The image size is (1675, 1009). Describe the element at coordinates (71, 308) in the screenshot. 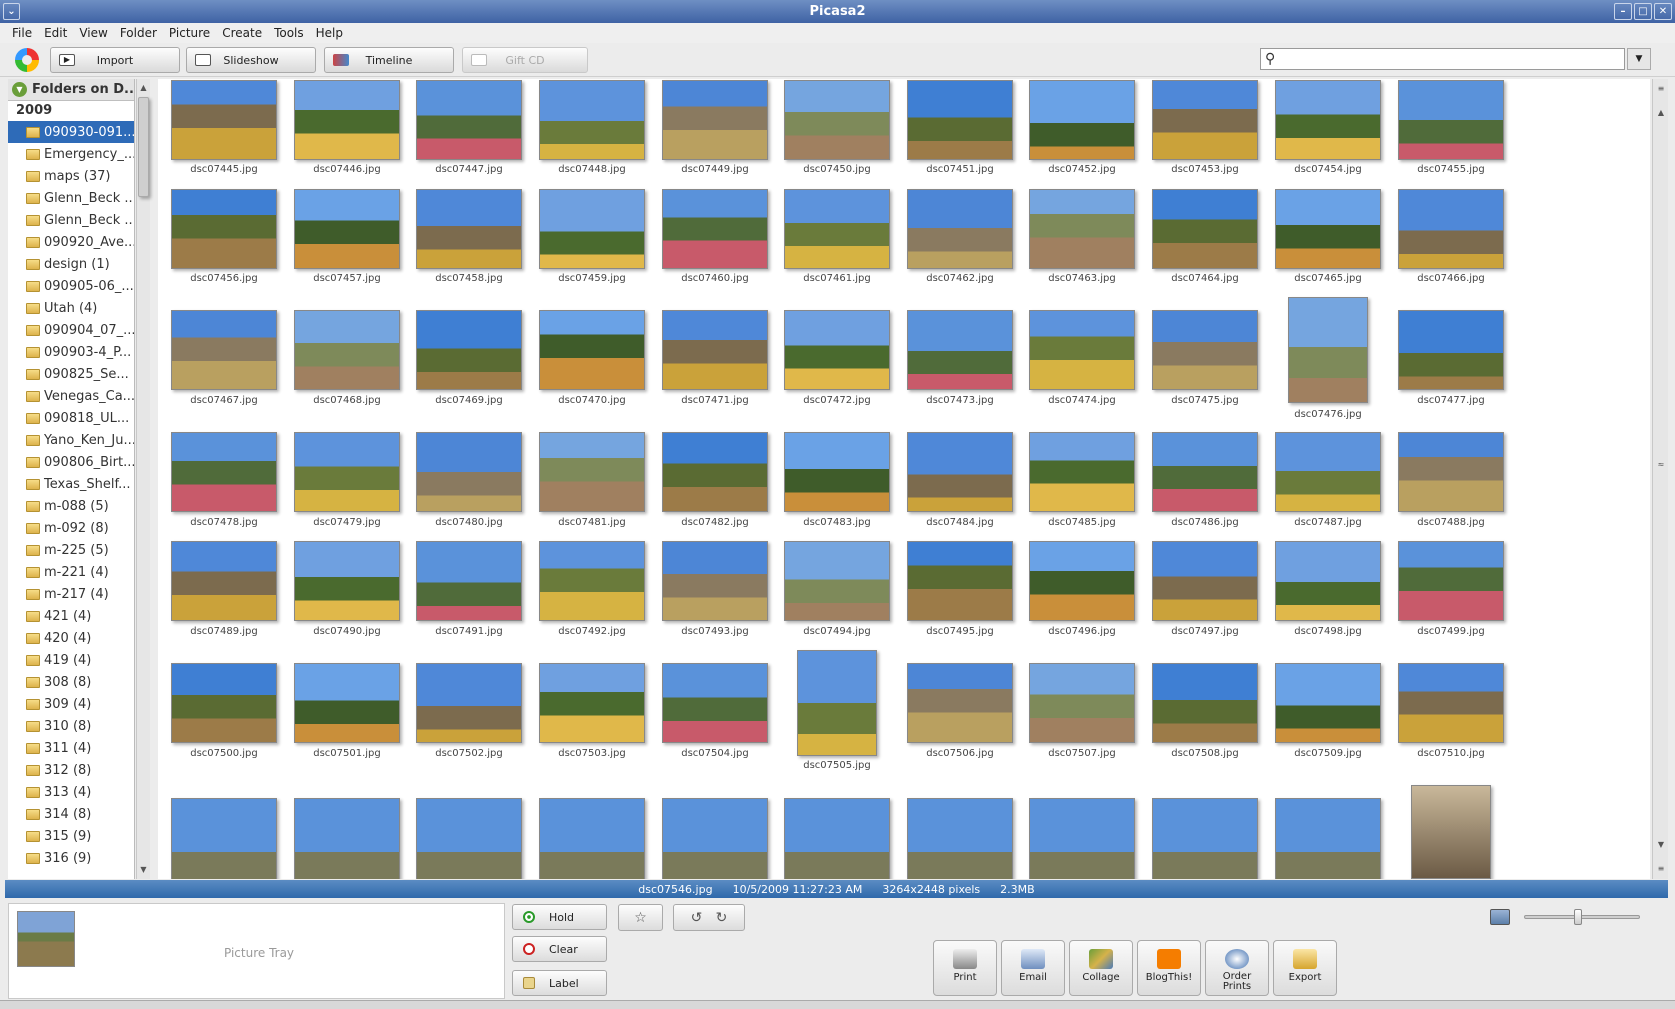

I see `folder-item: Utah (4)` at that location.